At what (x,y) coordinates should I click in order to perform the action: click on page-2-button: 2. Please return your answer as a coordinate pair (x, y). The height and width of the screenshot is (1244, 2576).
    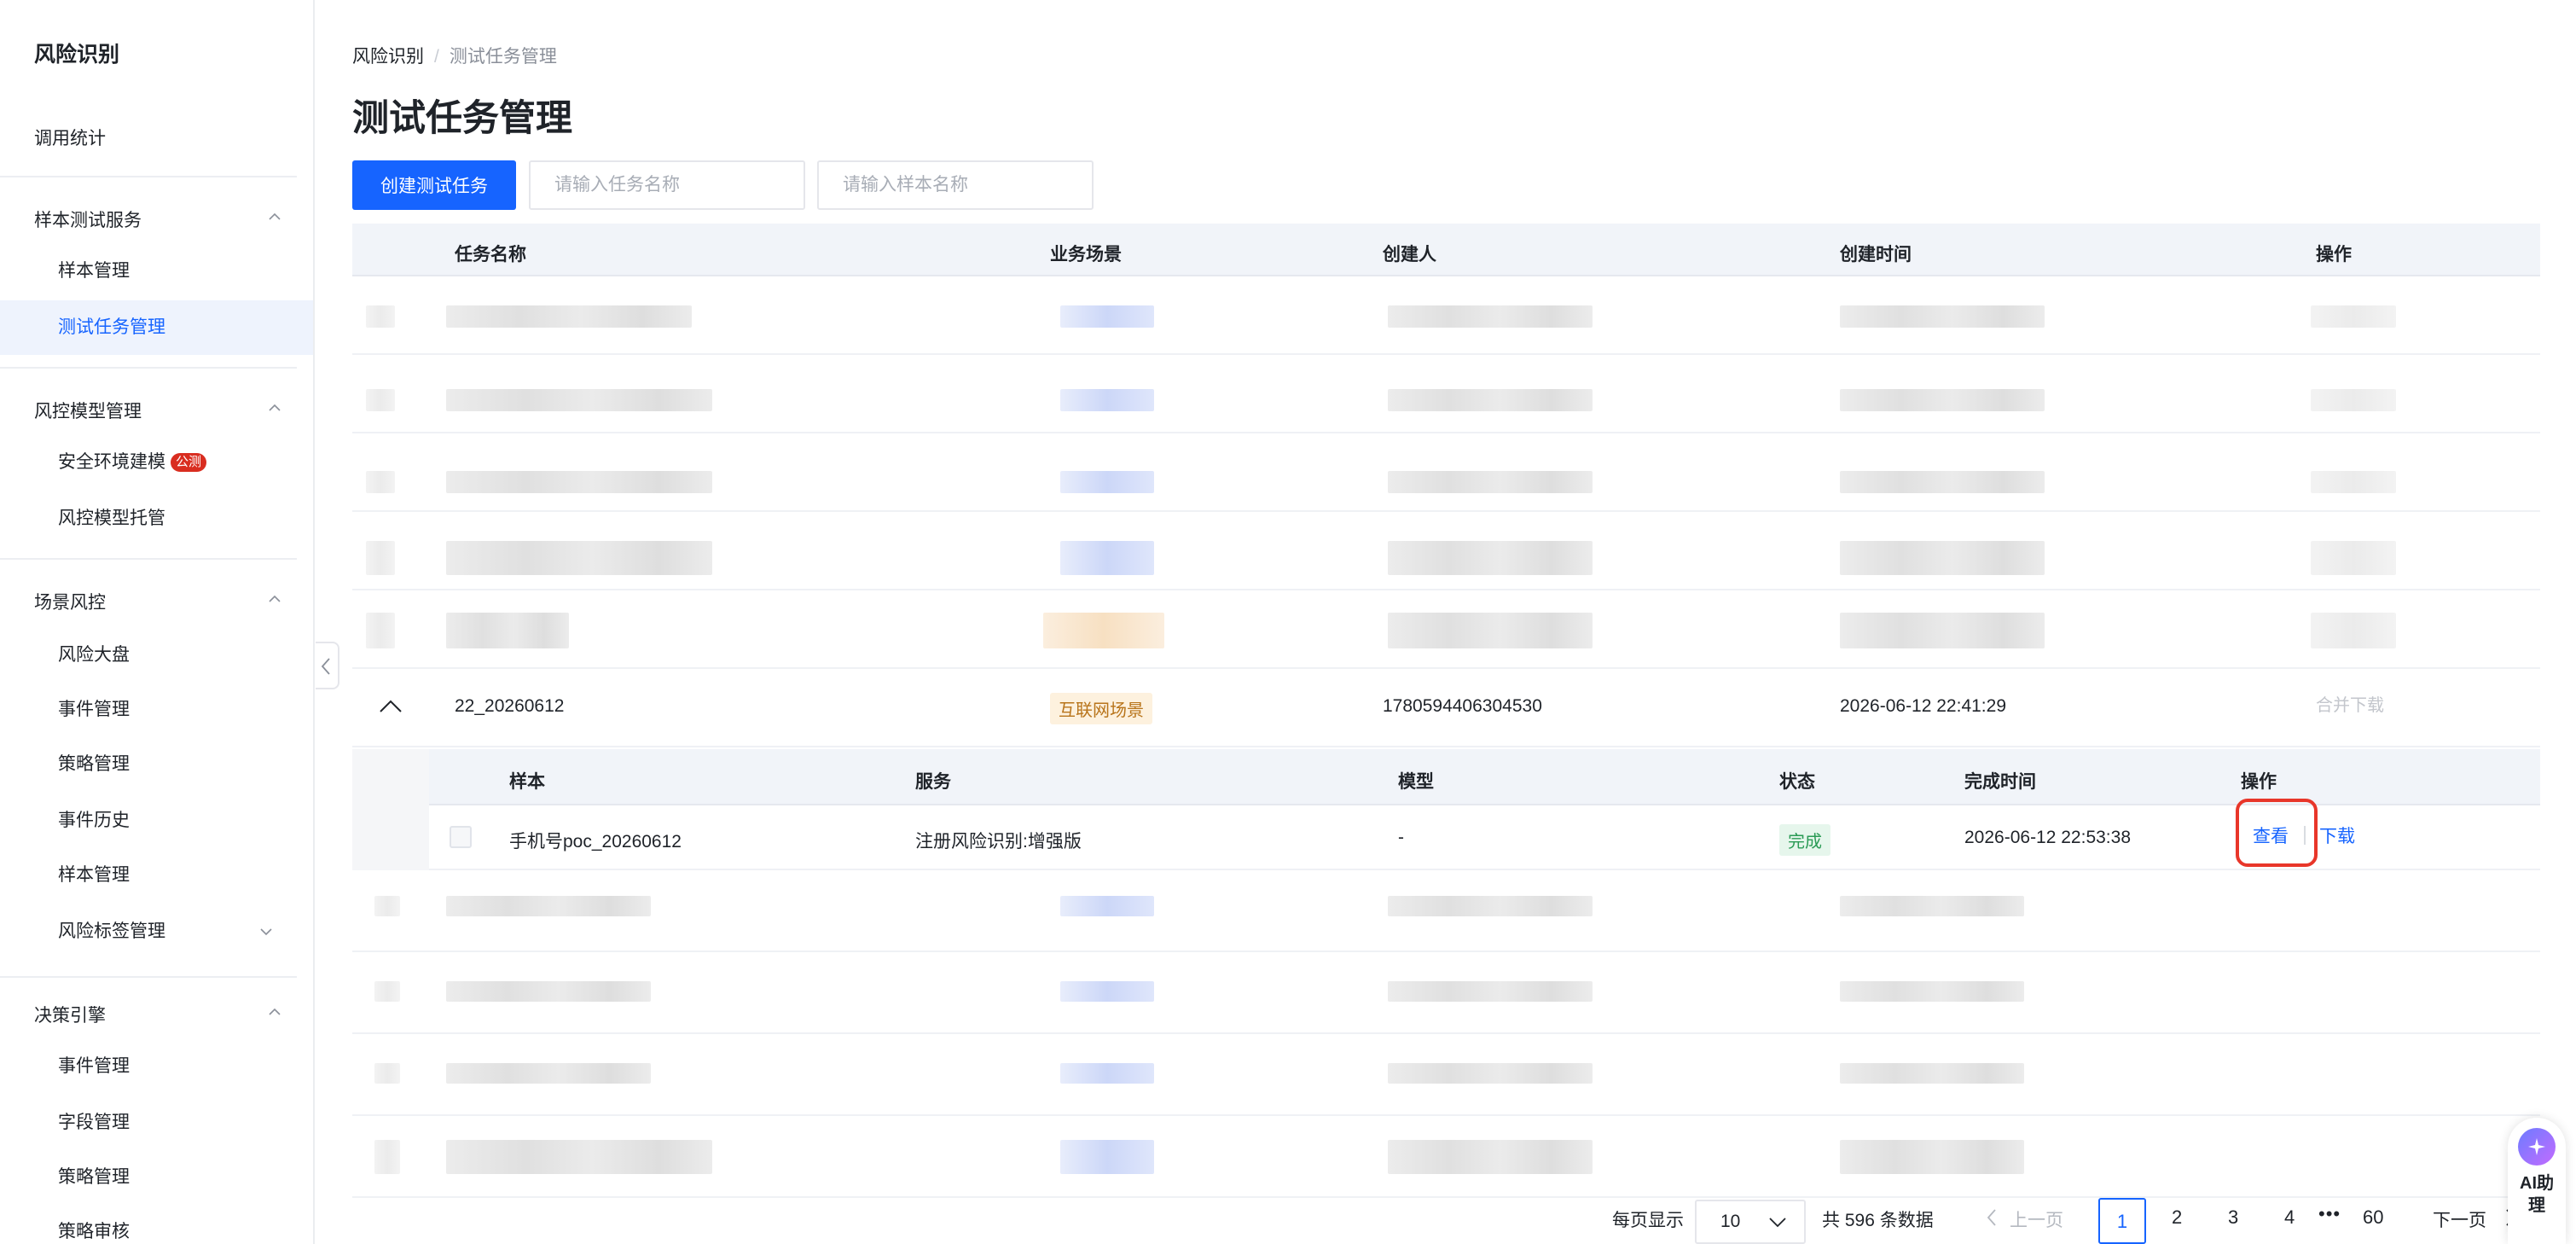
    Looking at the image, I should click on (2177, 1217).